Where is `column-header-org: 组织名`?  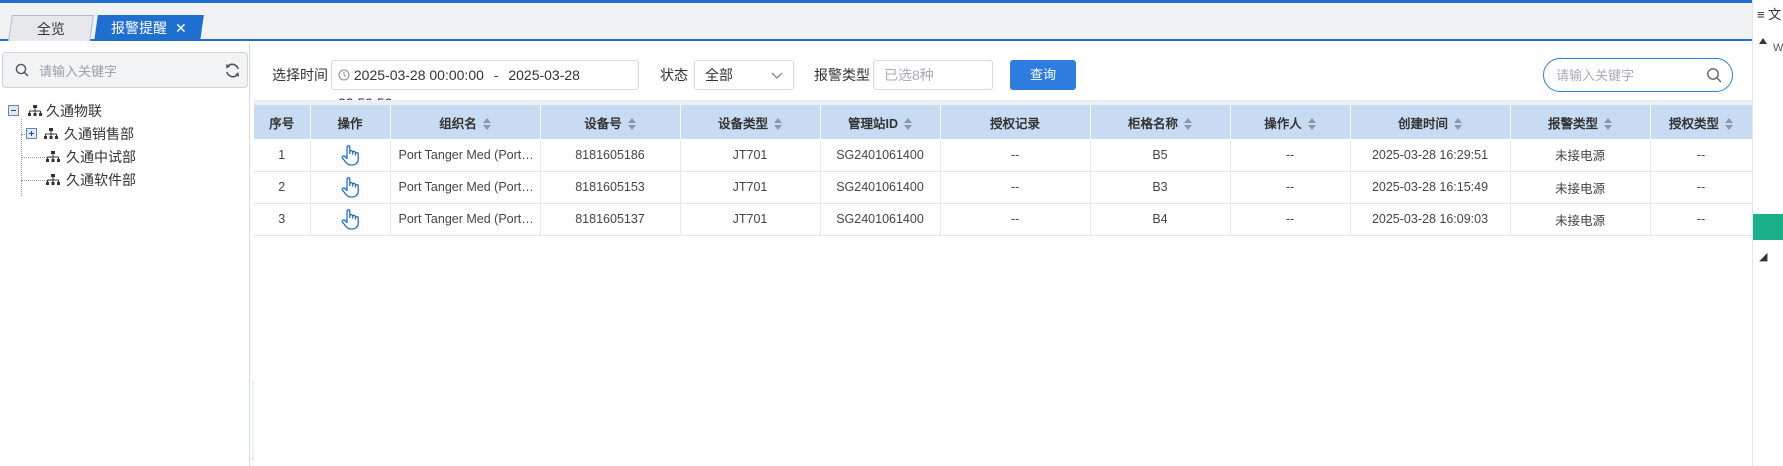 column-header-org: 组织名 is located at coordinates (465, 122).